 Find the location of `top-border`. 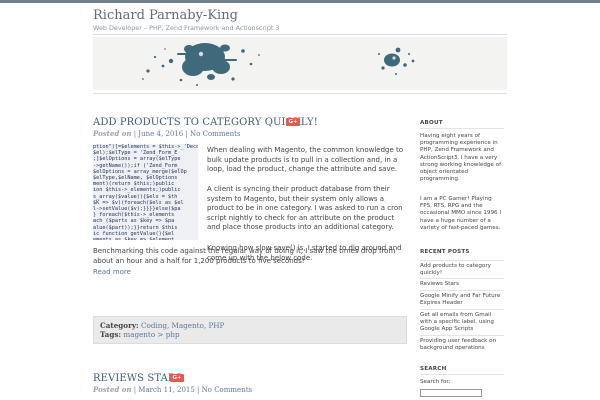

top-border is located at coordinates (300, 1).